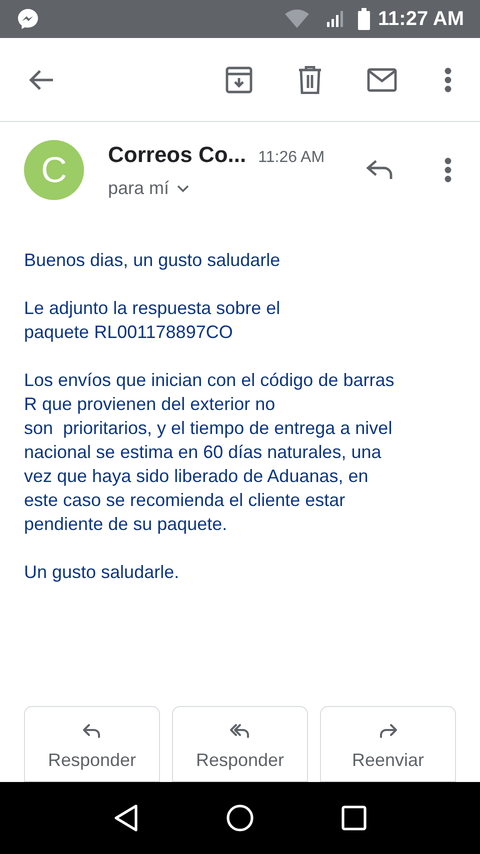 This screenshot has width=480, height=854. I want to click on recipient-dropdown: para mí, so click(216, 188).